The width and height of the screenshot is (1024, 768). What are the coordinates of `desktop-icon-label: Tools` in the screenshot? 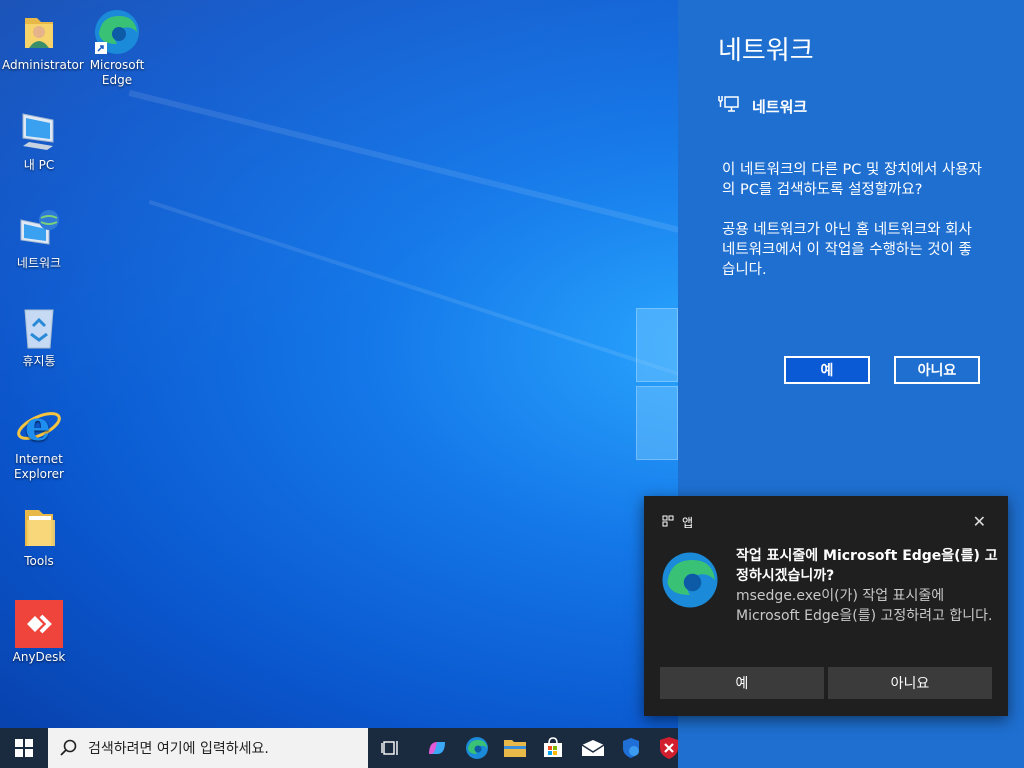 It's located at (39, 561).